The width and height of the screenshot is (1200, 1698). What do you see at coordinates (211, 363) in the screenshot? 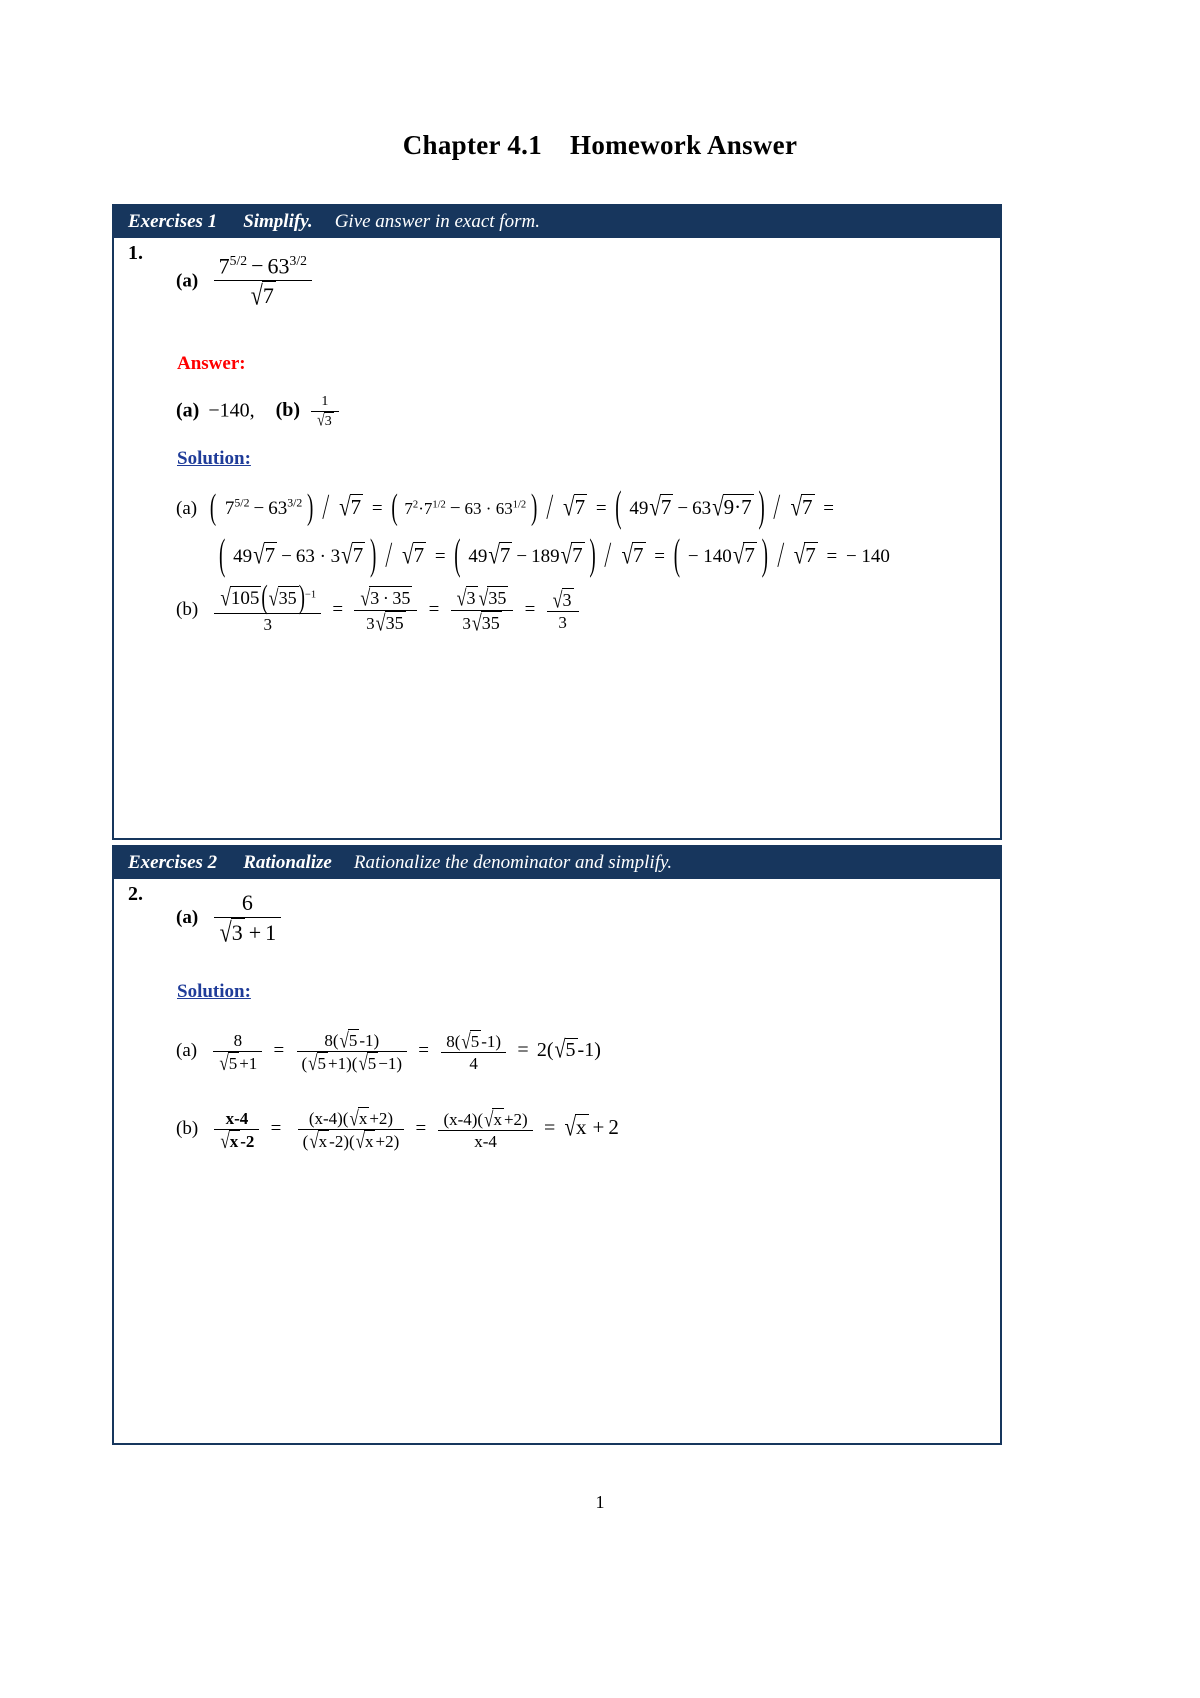
I see `answer-label-1: Answer:` at bounding box center [211, 363].